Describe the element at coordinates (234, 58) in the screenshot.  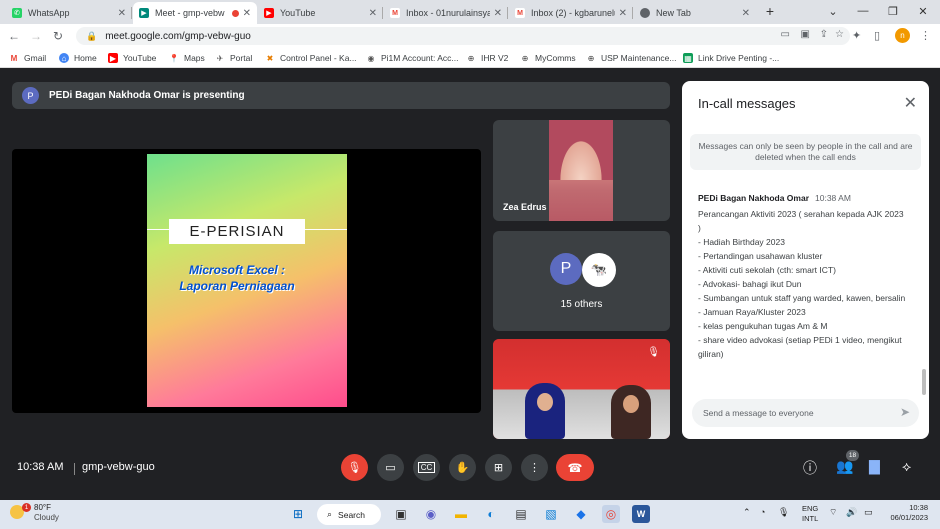
I see `bookmark-portal: ✈ Portal` at that location.